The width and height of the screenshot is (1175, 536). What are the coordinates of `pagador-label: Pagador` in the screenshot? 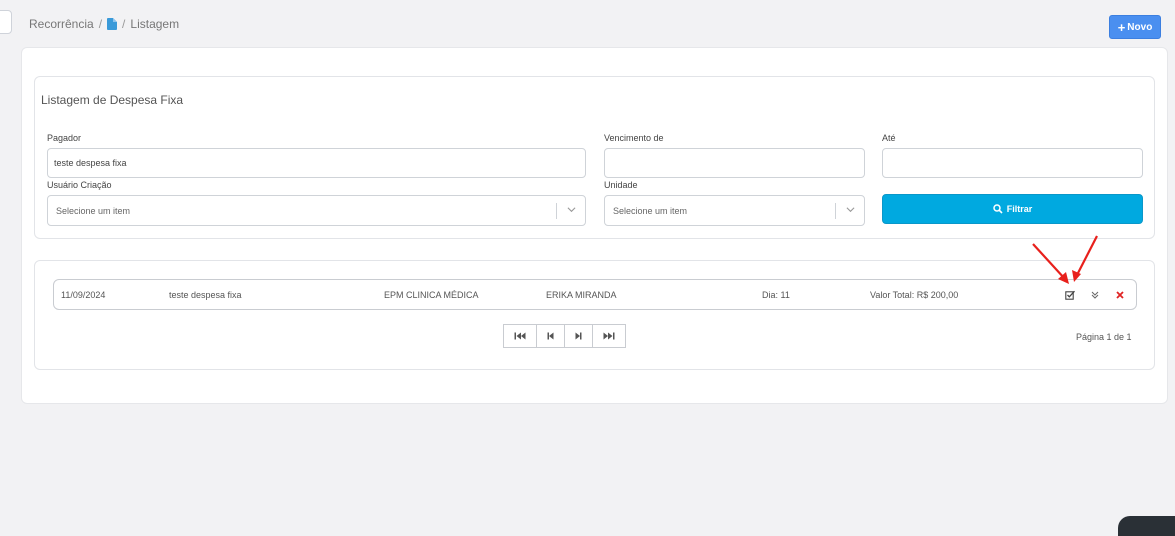 It's located at (64, 138).